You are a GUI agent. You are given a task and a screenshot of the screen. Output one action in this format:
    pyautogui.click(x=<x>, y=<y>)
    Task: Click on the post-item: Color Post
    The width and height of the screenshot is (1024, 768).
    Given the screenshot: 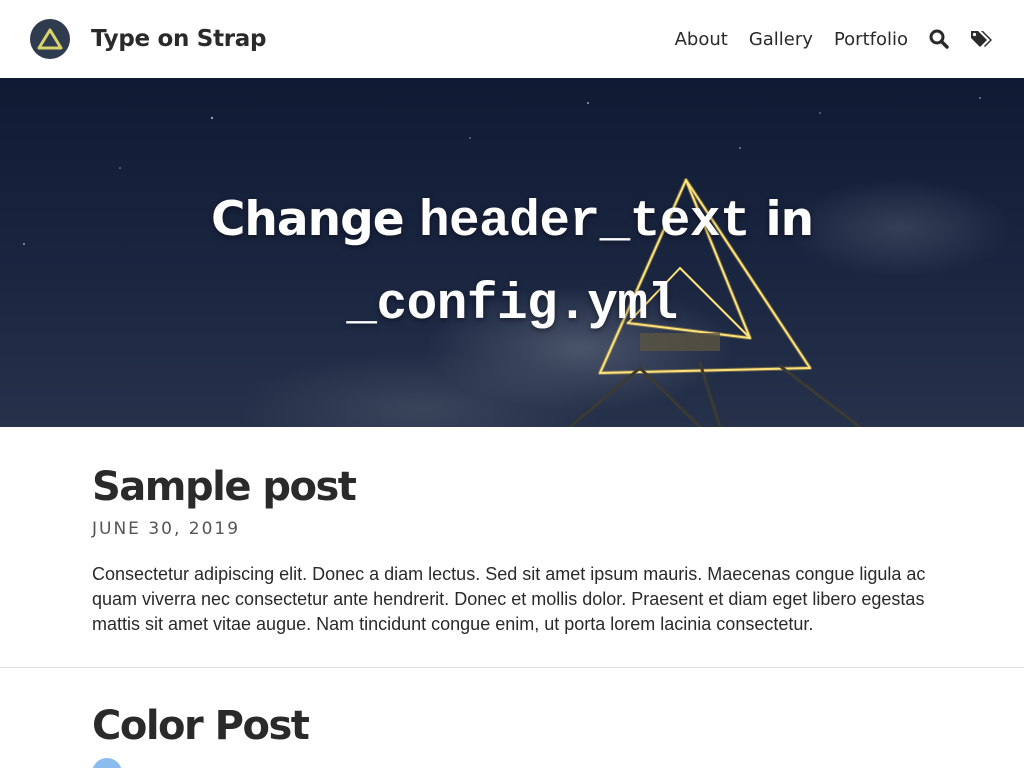 What is the action you would take?
    pyautogui.click(x=512, y=718)
    